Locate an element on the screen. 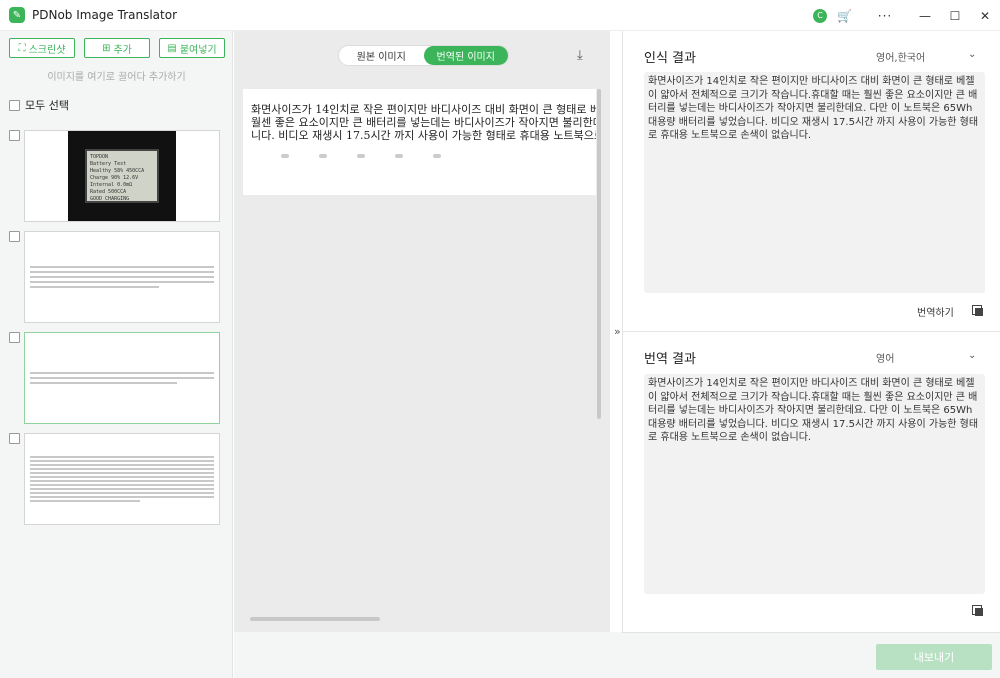 The height and width of the screenshot is (678, 1000). horizontal-scrollbar is located at coordinates (315, 619).